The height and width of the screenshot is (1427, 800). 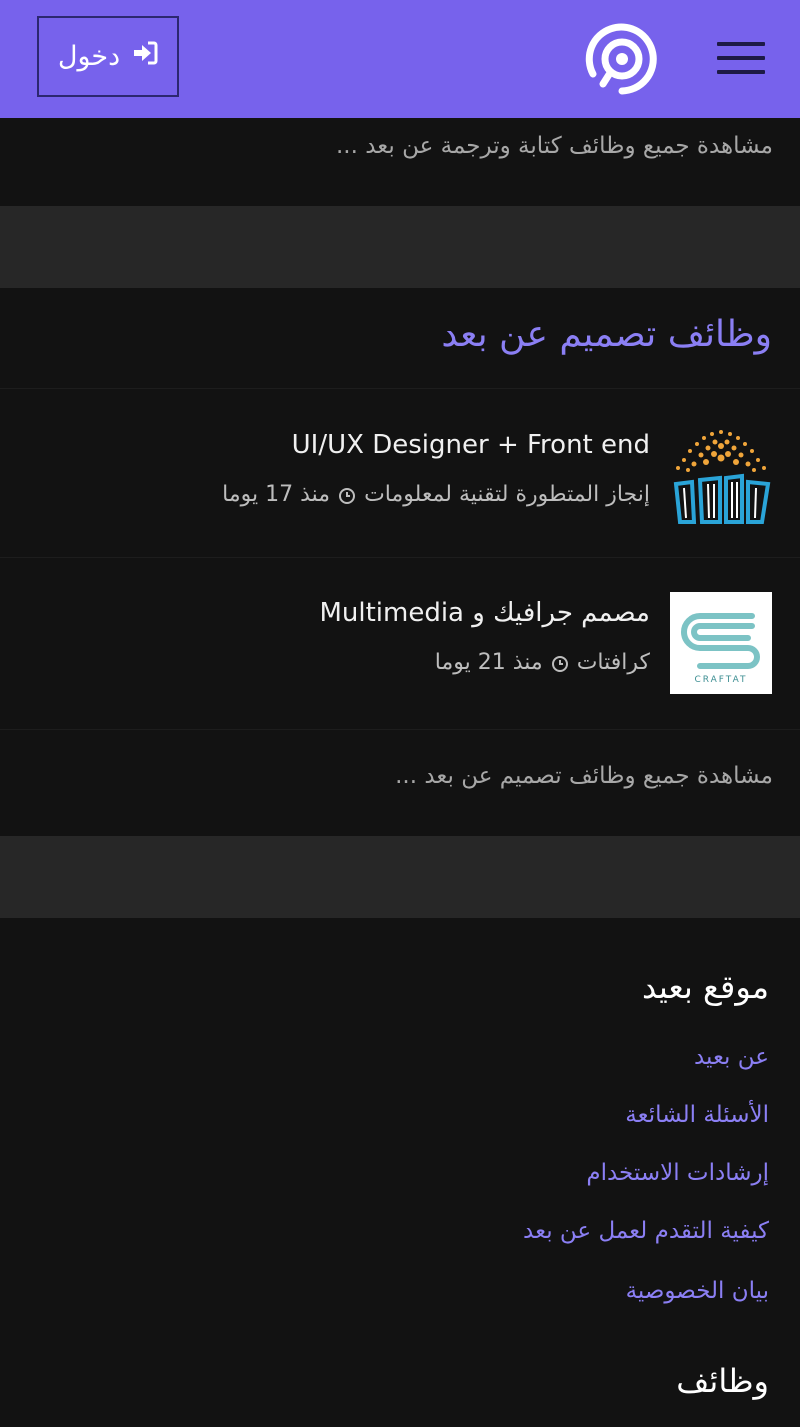 What do you see at coordinates (400, 59) in the screenshot?
I see `top-header: دخول` at bounding box center [400, 59].